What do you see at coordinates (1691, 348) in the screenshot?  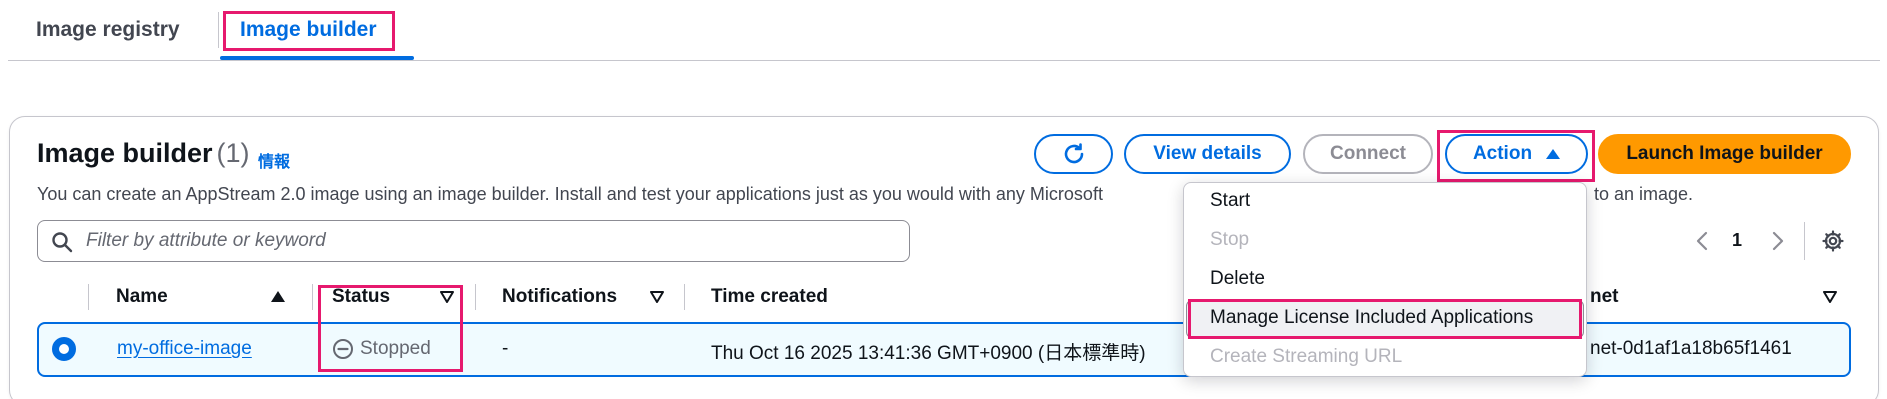 I see `subnet-value: net-0d1af1a18b65f1461` at bounding box center [1691, 348].